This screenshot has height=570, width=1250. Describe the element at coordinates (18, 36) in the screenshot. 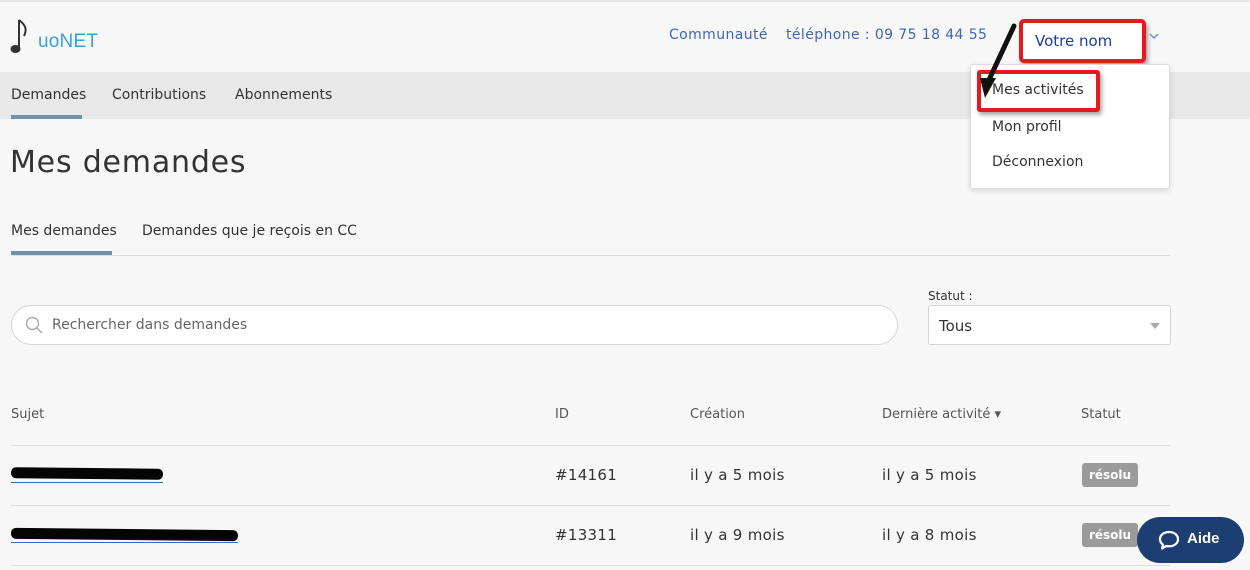

I see `music-note-icon` at that location.